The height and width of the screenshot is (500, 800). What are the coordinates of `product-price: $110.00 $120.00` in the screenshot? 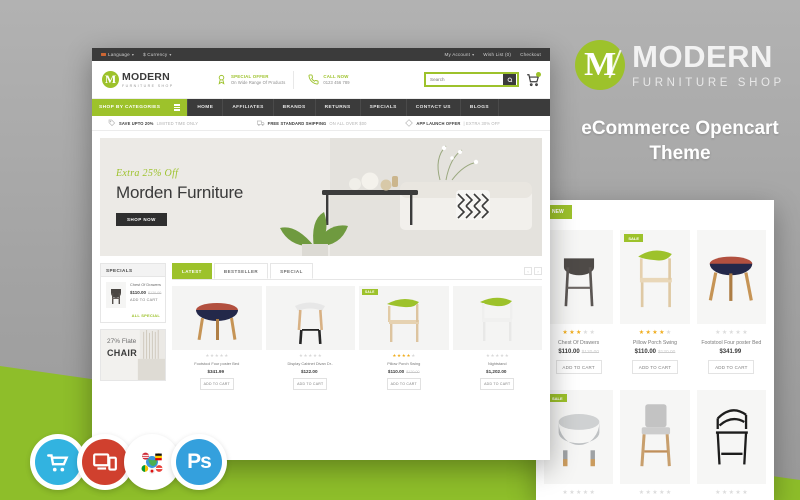 It's located at (404, 371).